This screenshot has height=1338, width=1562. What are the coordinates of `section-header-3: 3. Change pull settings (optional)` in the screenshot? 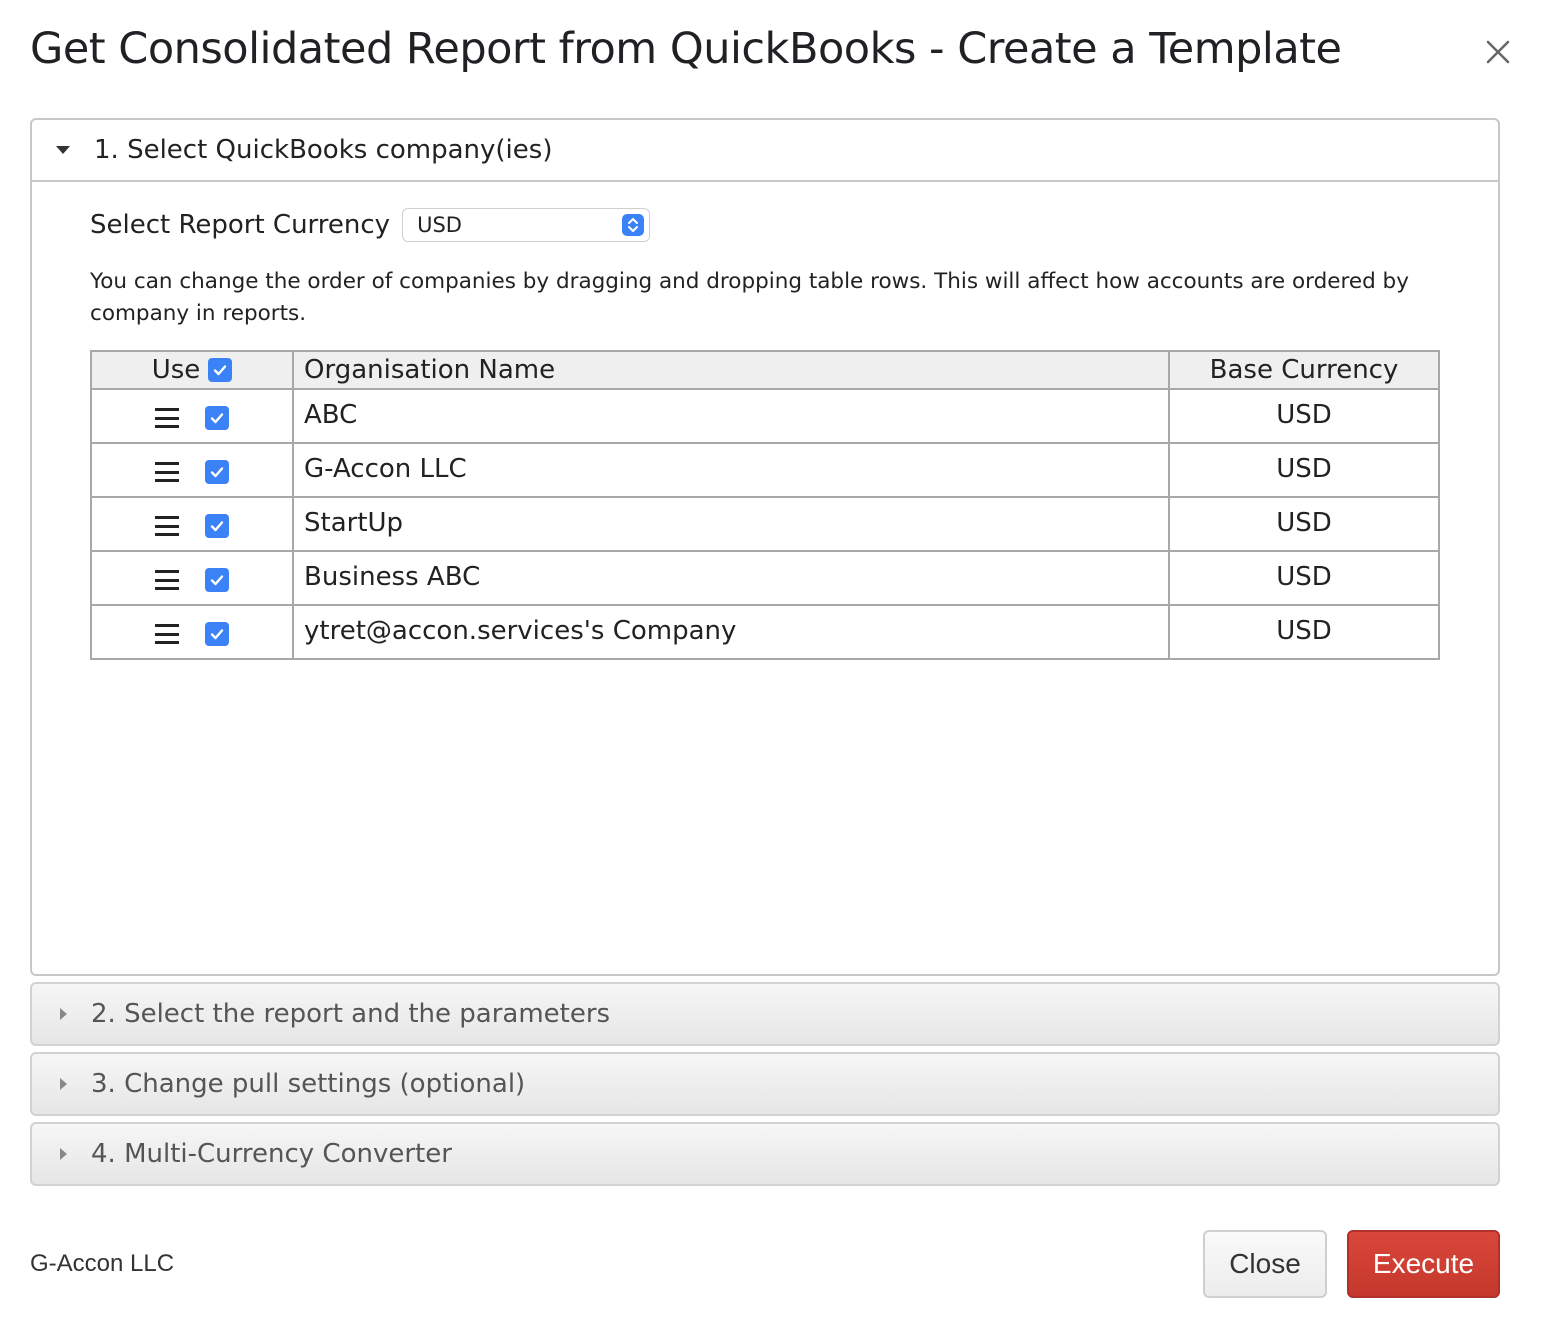 It's located at (765, 1084).